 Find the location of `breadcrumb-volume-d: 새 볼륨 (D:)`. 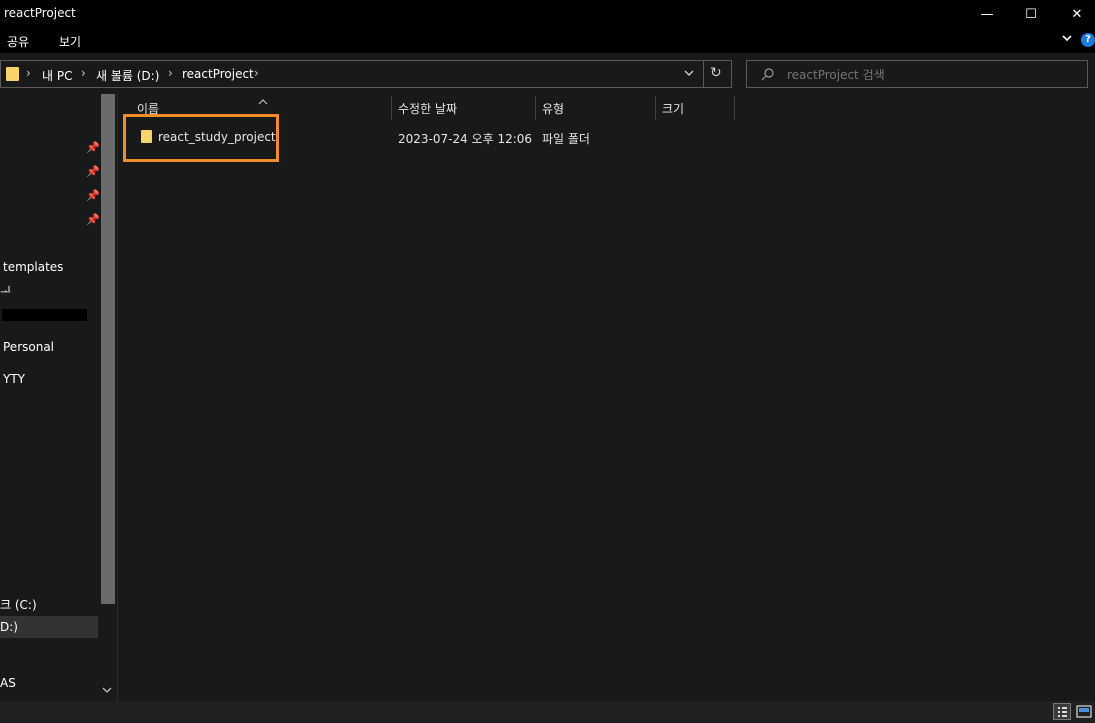

breadcrumb-volume-d: 새 볼륨 (D:) is located at coordinates (127, 75).